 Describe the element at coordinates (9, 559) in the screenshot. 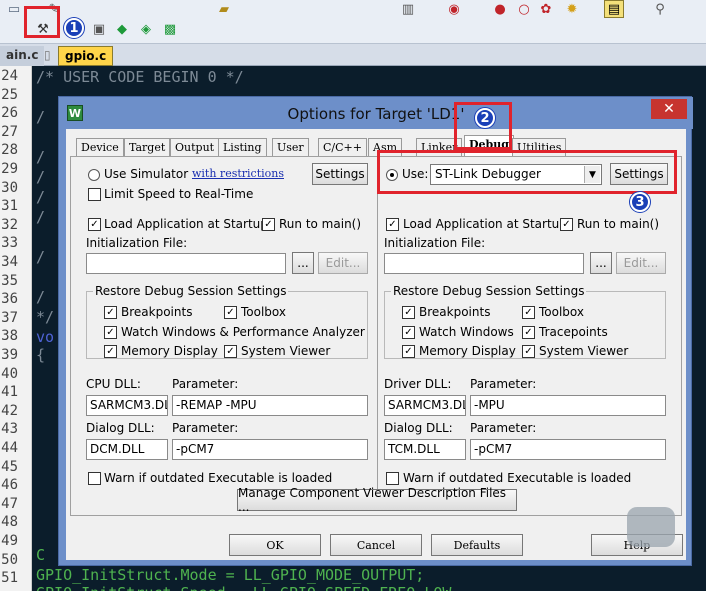

I see `line-number: 50` at that location.